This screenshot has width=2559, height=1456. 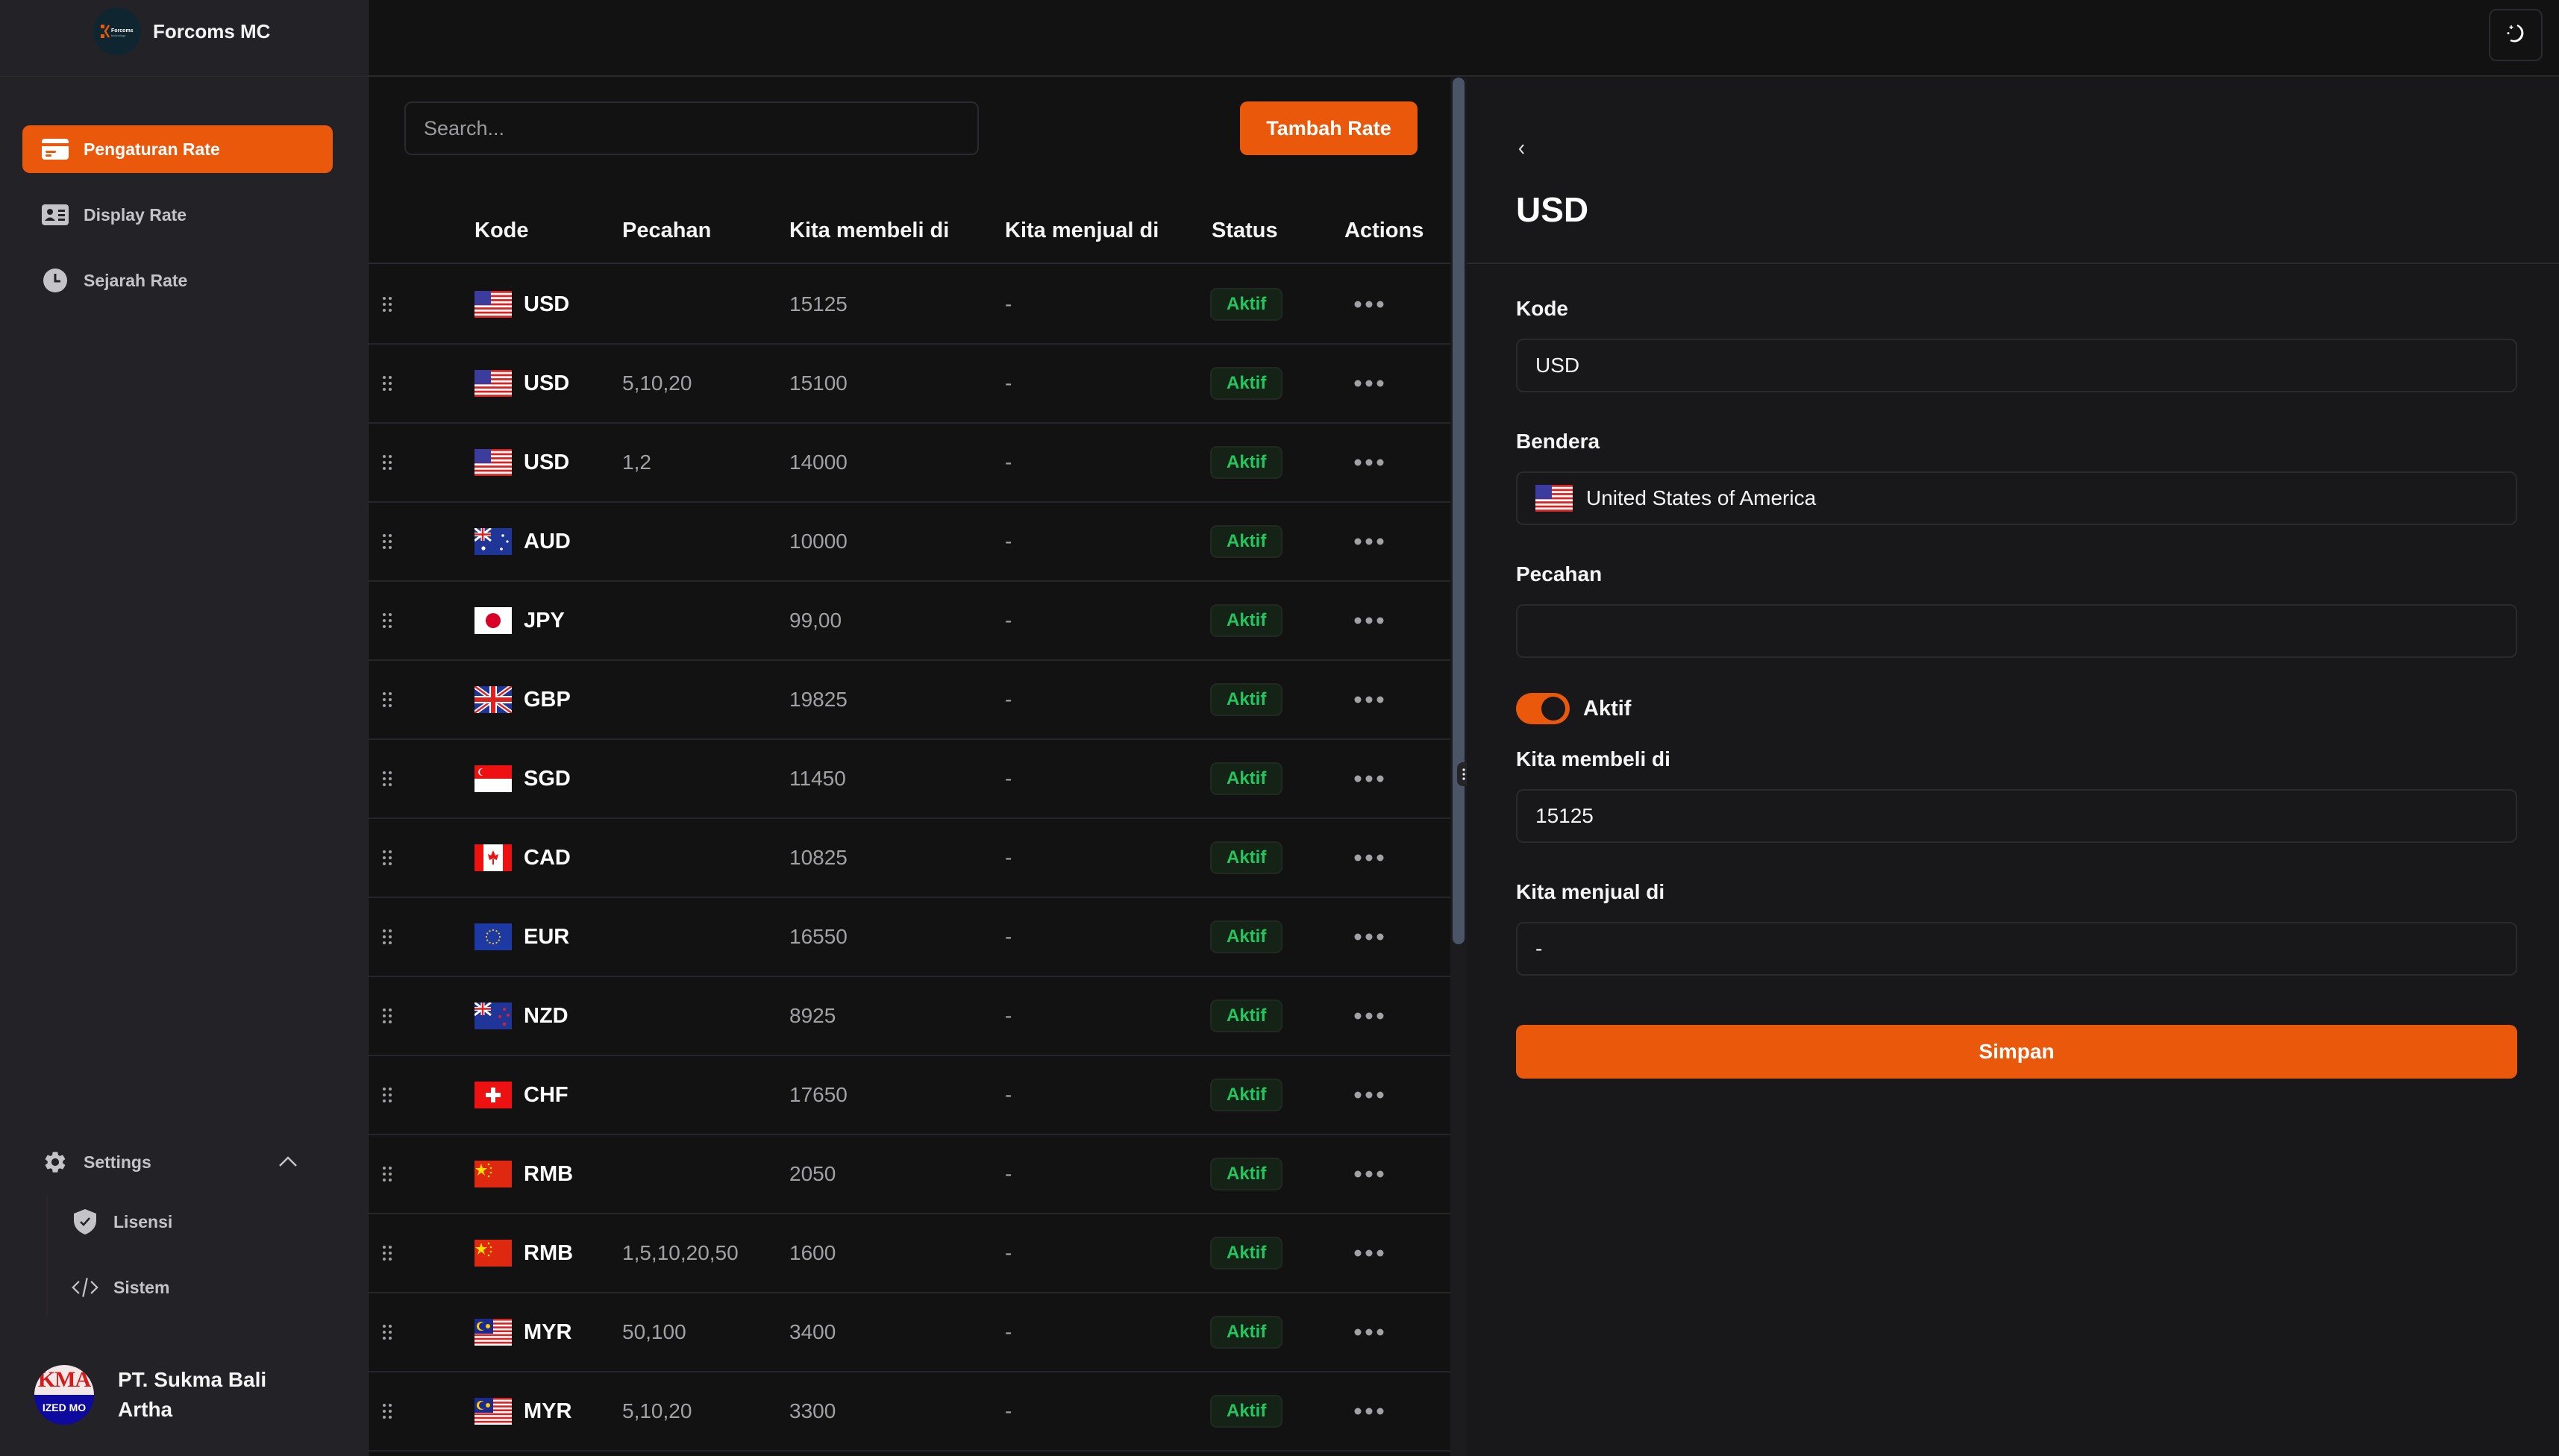 I want to click on table-scrollbar-thumb, so click(x=1459, y=511).